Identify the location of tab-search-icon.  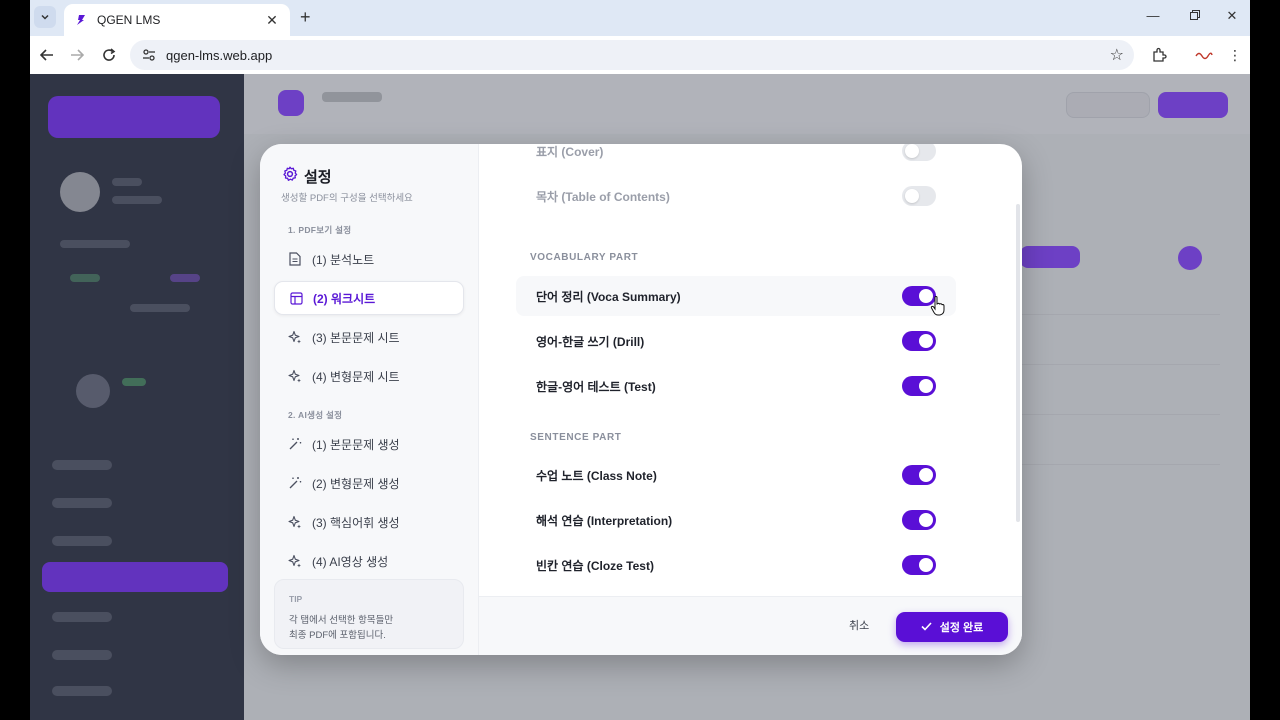
(45, 17).